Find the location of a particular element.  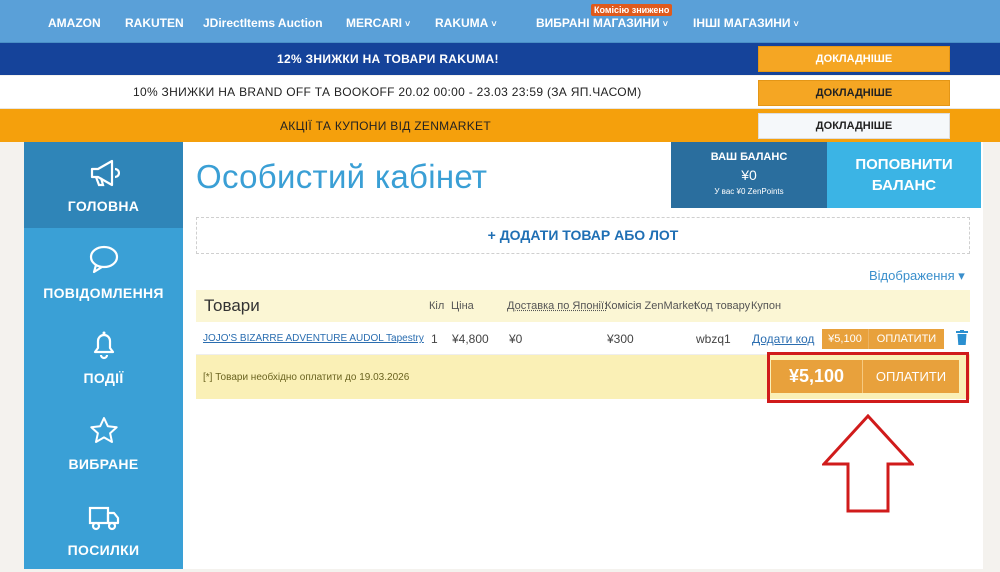

balance-box: ВАШ БАЛАНС ¥0 У вас ¥0 ZenPoints is located at coordinates (749, 175).